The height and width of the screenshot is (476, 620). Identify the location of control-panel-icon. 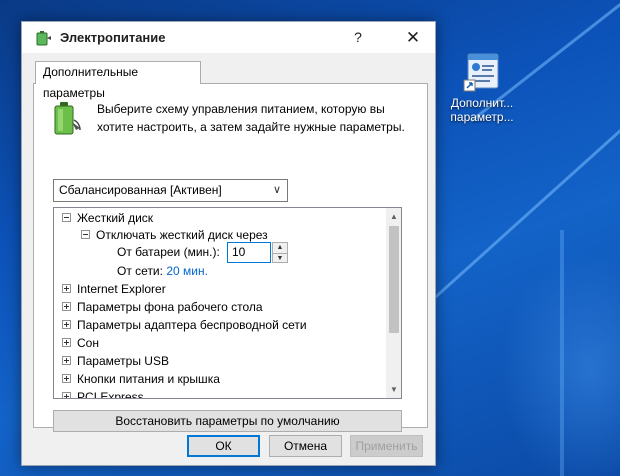
(482, 72).